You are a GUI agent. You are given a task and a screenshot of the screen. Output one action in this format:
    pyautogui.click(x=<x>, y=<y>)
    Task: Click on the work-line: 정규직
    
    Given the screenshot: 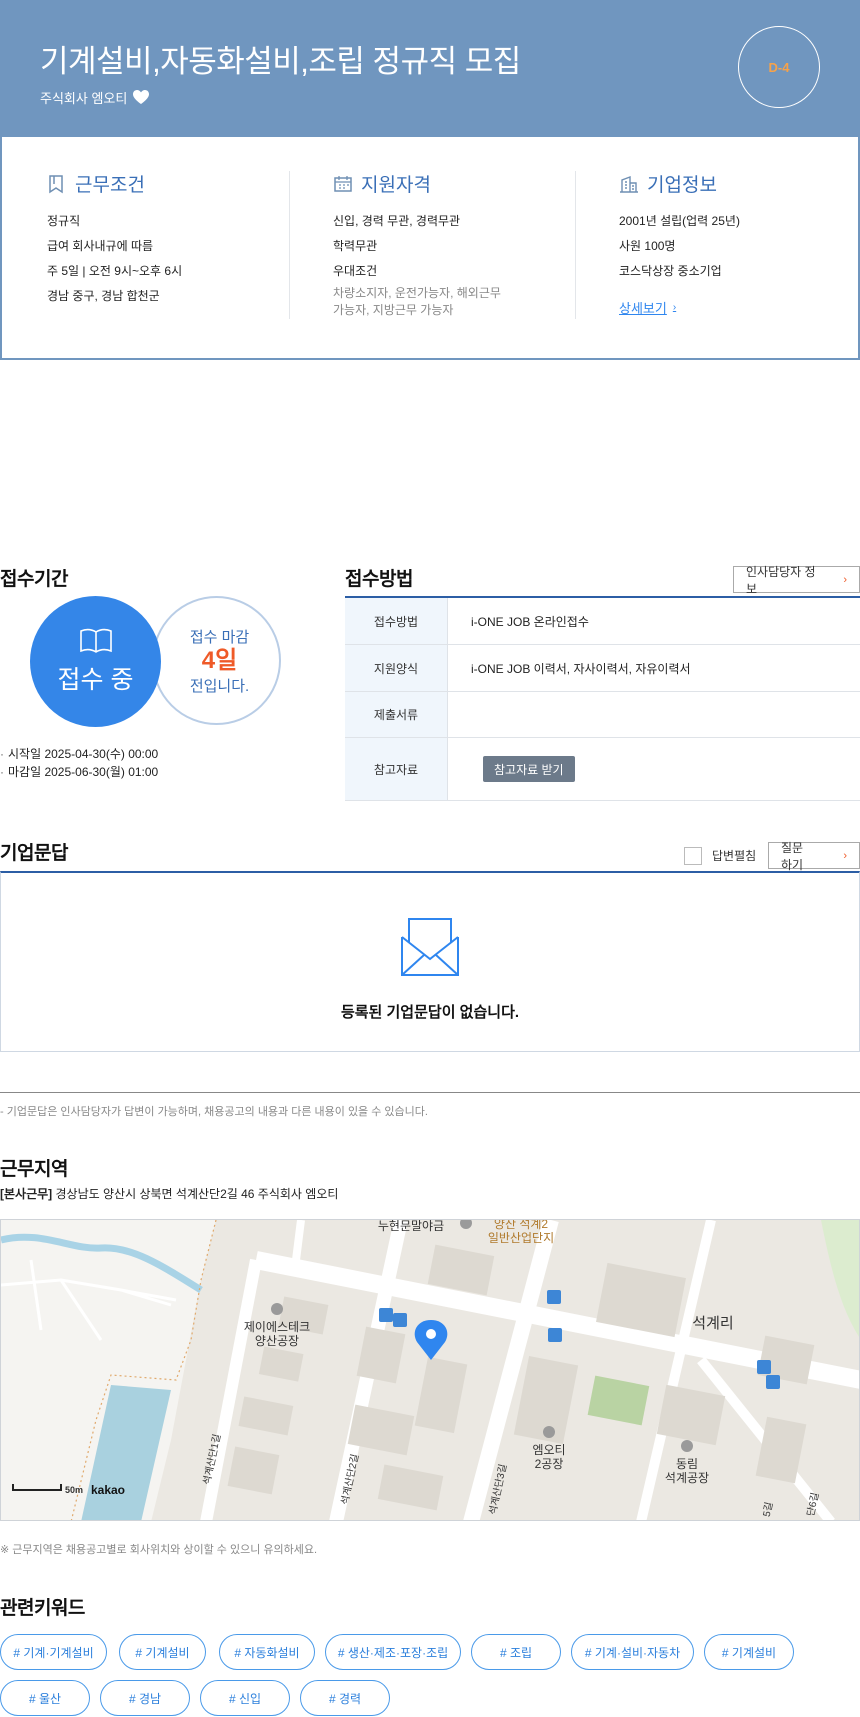 What is the action you would take?
    pyautogui.click(x=64, y=221)
    